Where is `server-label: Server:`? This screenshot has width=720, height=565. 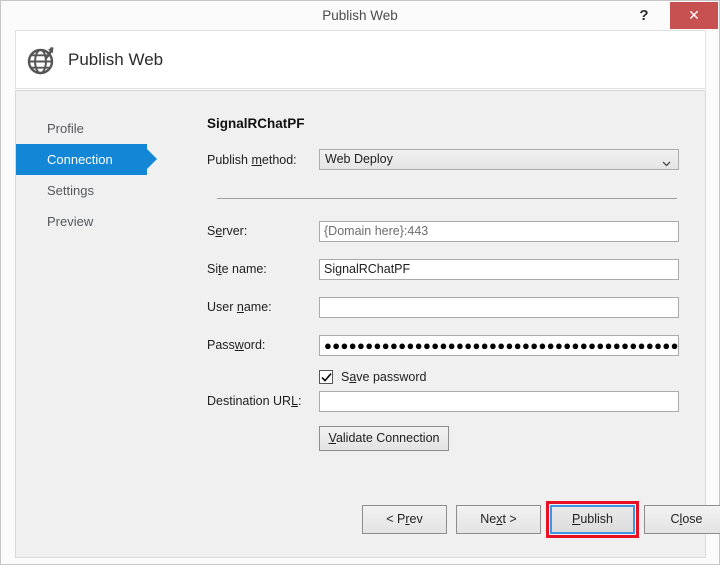
server-label: Server: is located at coordinates (227, 231).